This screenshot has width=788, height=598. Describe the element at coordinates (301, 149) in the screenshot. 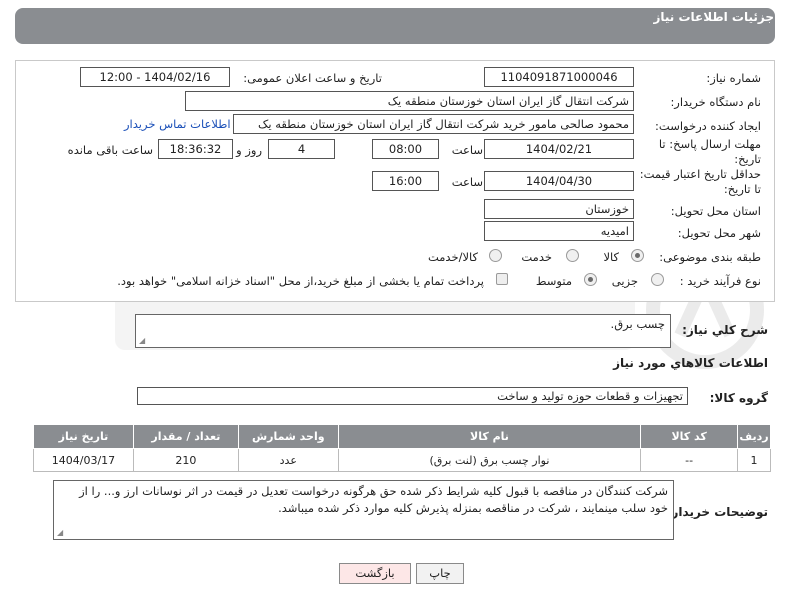

I see `days-field: 4` at that location.